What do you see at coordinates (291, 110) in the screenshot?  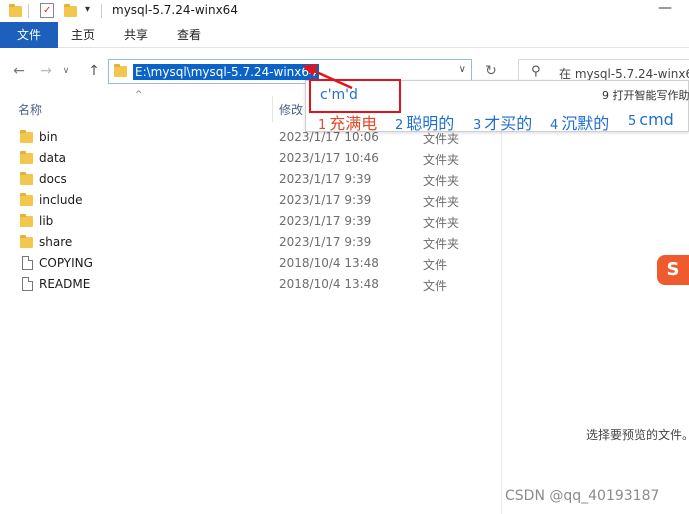 I see `column-header-date: 修改` at bounding box center [291, 110].